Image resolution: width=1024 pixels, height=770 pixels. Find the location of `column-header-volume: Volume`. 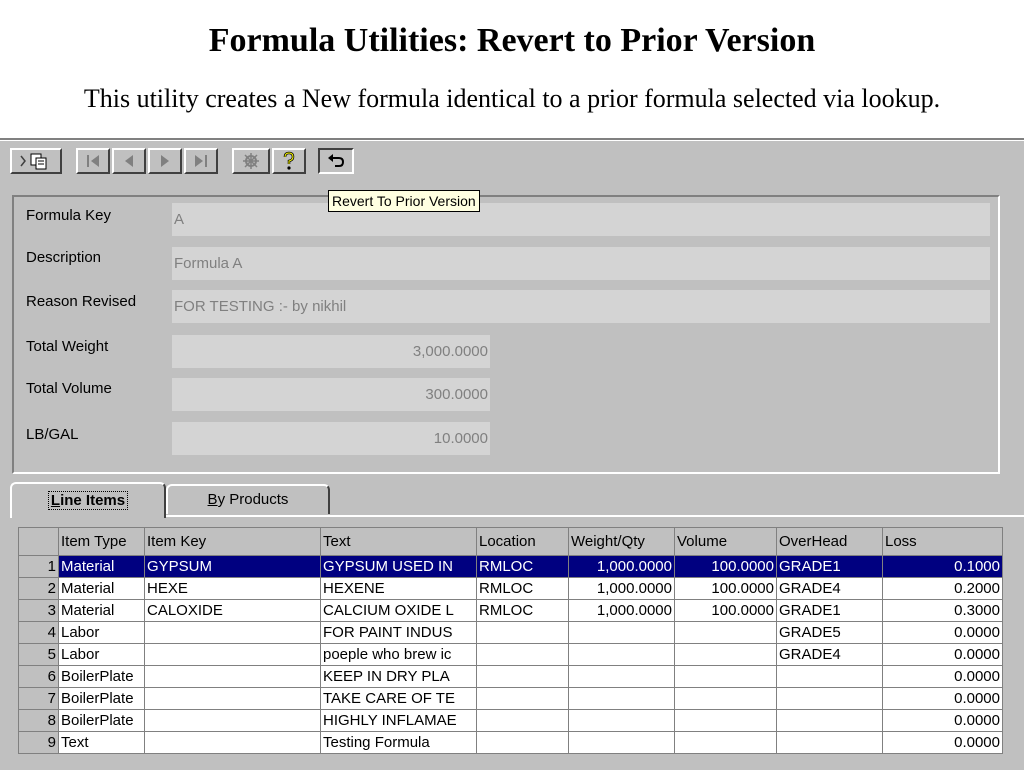

column-header-volume: Volume is located at coordinates (725, 541).